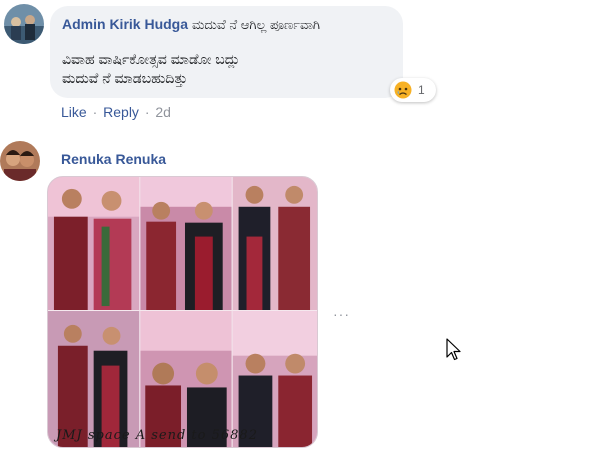 The image size is (600, 450). Describe the element at coordinates (113, 159) in the screenshot. I see `comment-author-name: Renuka Renuka` at that location.